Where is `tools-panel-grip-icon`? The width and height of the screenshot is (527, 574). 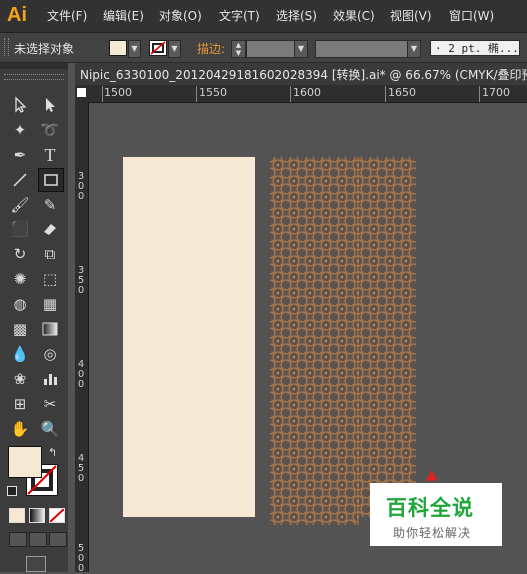
tools-panel-grip-icon is located at coordinates (34, 77).